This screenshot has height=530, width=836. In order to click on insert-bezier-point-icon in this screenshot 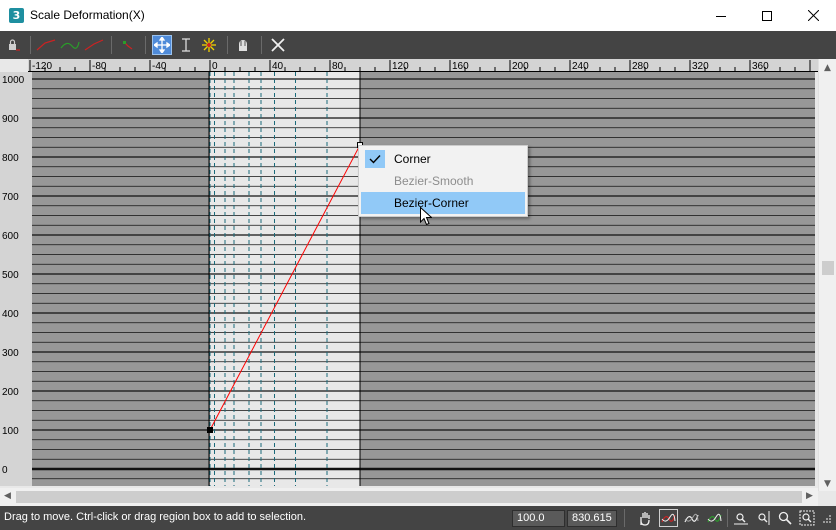, I will do `click(70, 45)`.